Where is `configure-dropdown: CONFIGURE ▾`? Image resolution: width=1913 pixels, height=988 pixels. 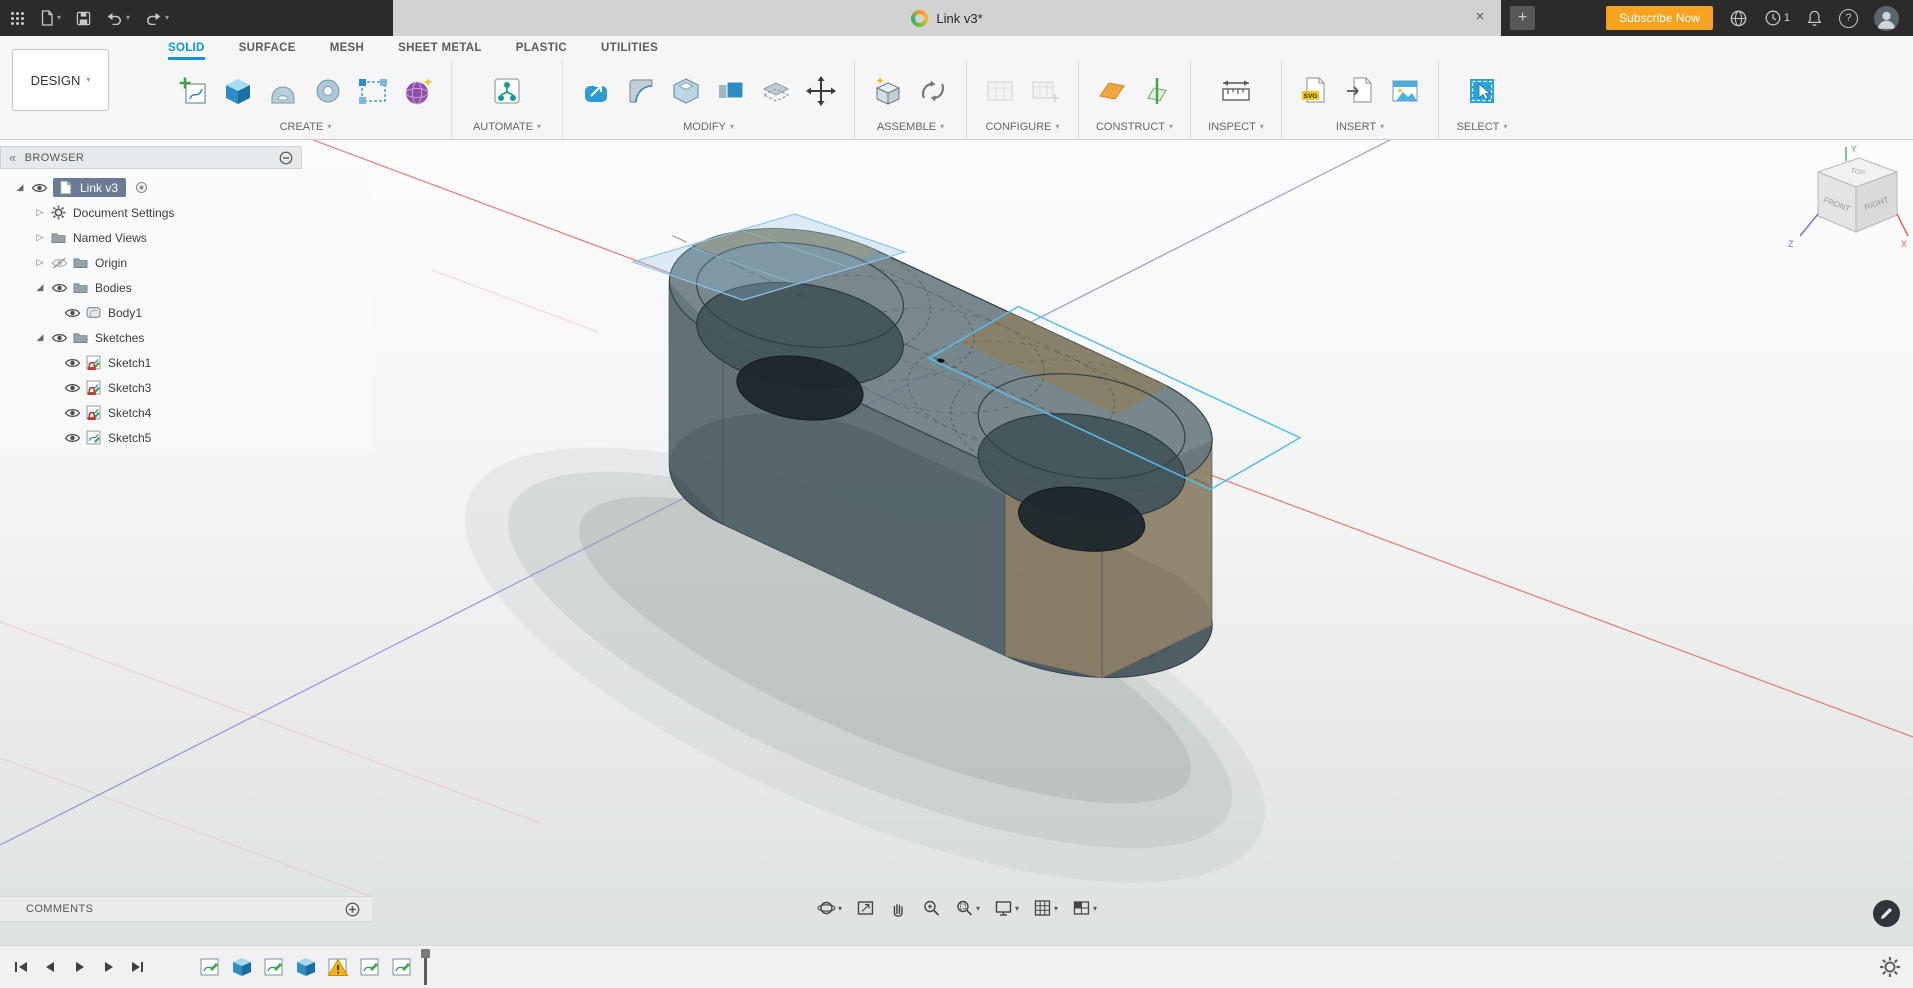 configure-dropdown: CONFIGURE ▾ is located at coordinates (1022, 129).